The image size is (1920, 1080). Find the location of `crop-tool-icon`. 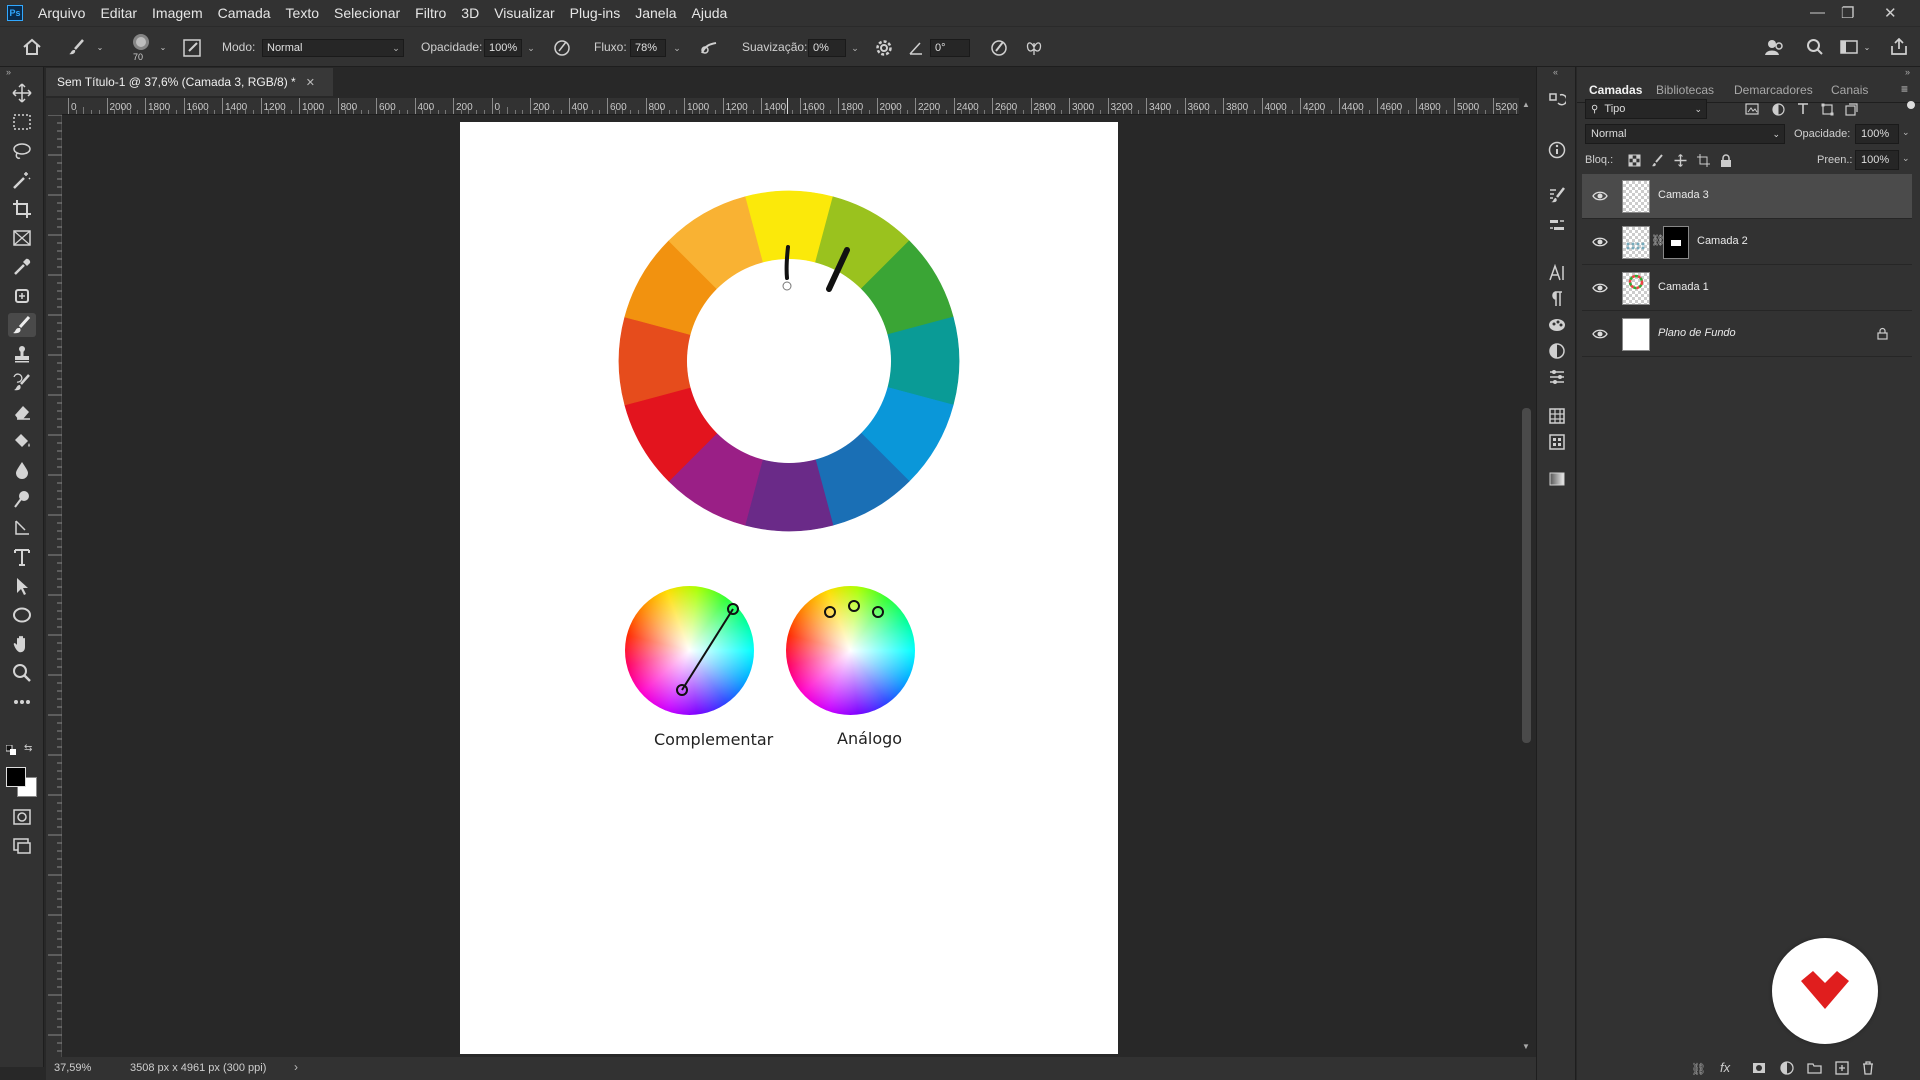

crop-tool-icon is located at coordinates (22, 209).